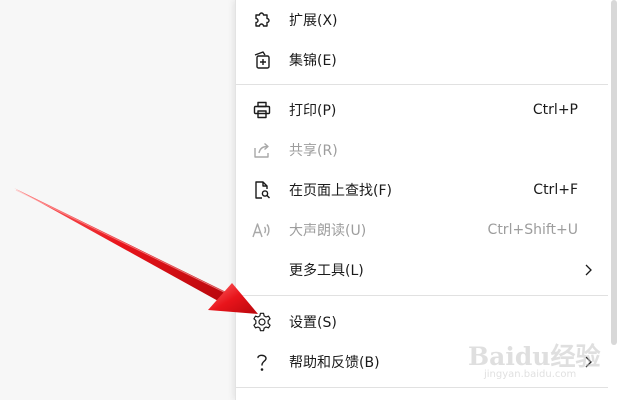 Image resolution: width=620 pixels, height=400 pixels. What do you see at coordinates (136, 251) in the screenshot?
I see `red-arrow-annotation` at bounding box center [136, 251].